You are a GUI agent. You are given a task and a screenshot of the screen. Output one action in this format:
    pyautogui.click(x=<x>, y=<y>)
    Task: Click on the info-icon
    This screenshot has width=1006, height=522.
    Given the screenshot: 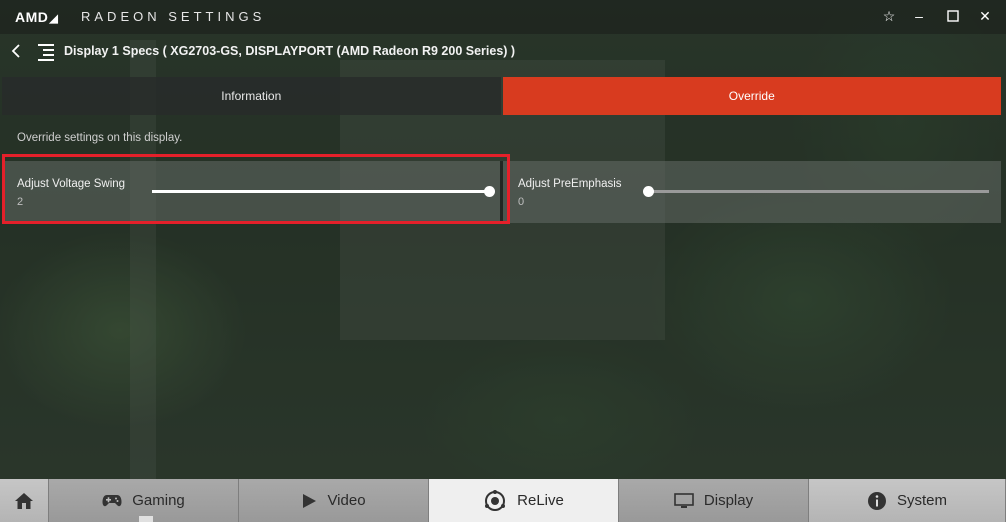 What is the action you would take?
    pyautogui.click(x=876, y=500)
    